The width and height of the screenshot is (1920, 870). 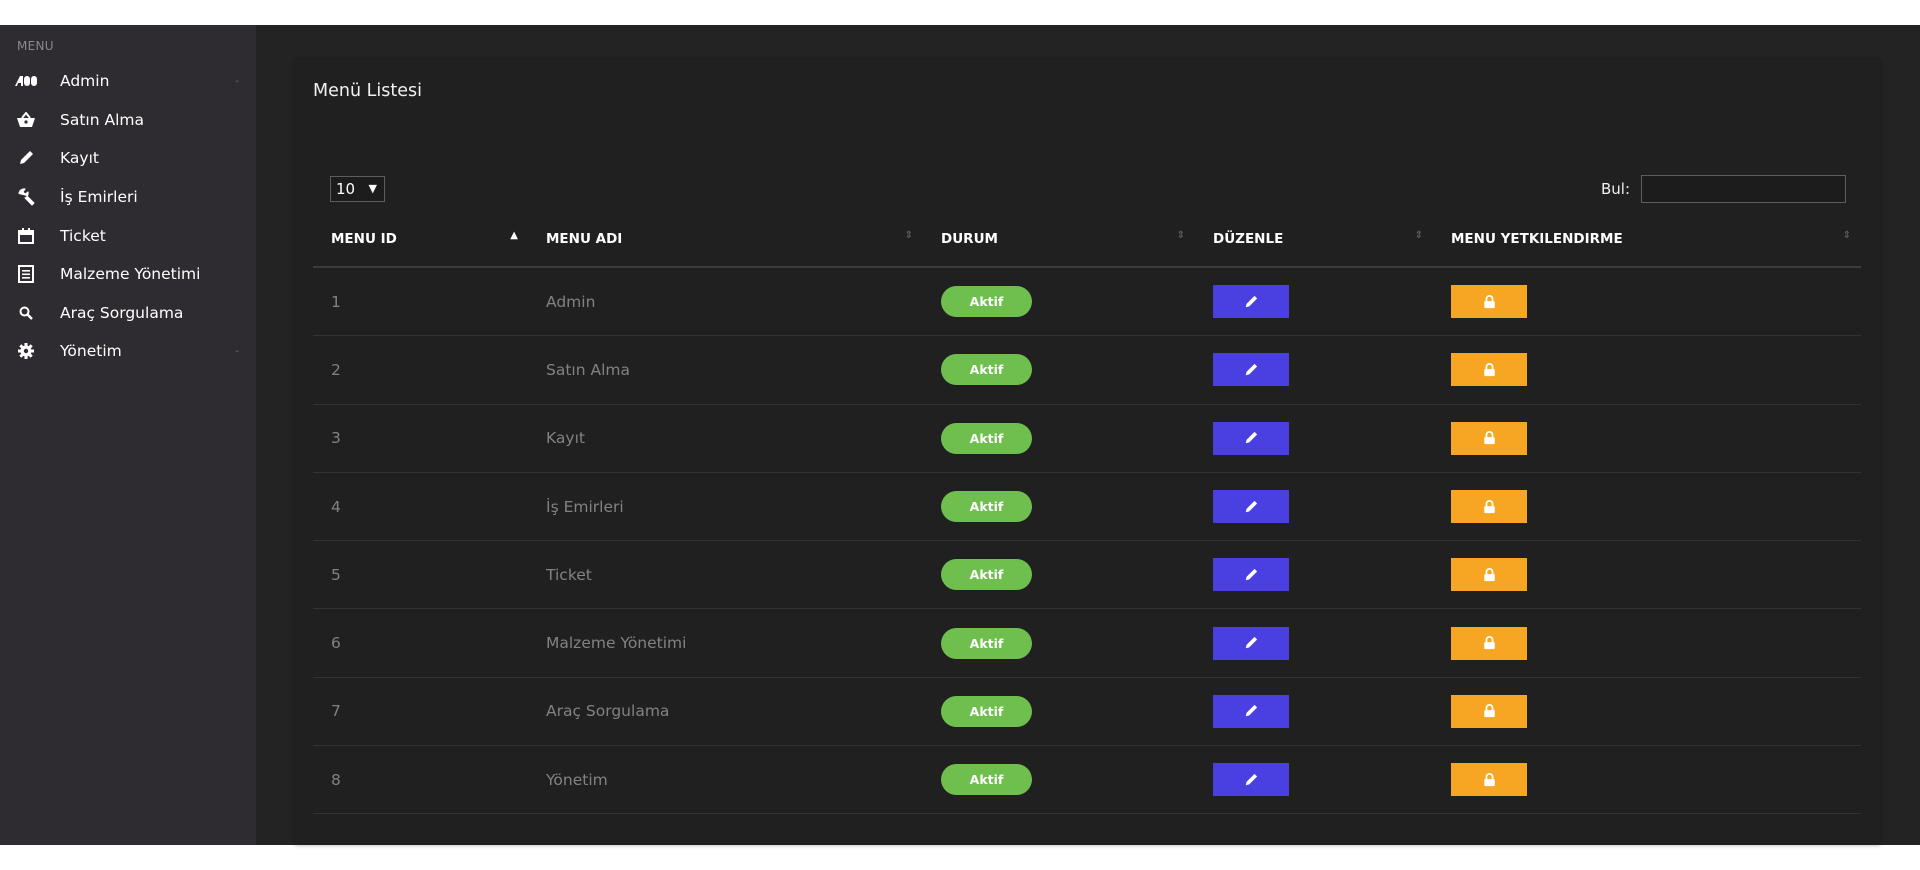 I want to click on column-header-label: MENU ADI, so click(x=584, y=238).